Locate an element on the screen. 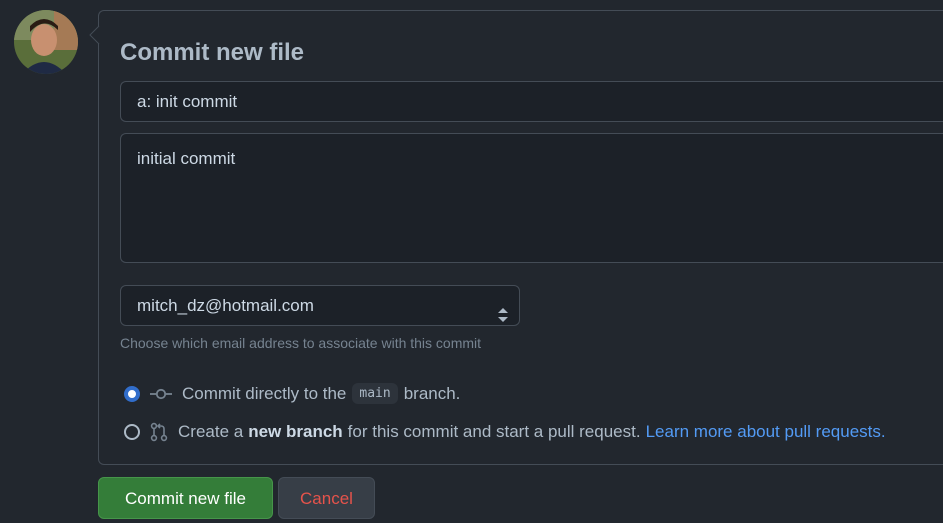  avatar is located at coordinates (46, 42).